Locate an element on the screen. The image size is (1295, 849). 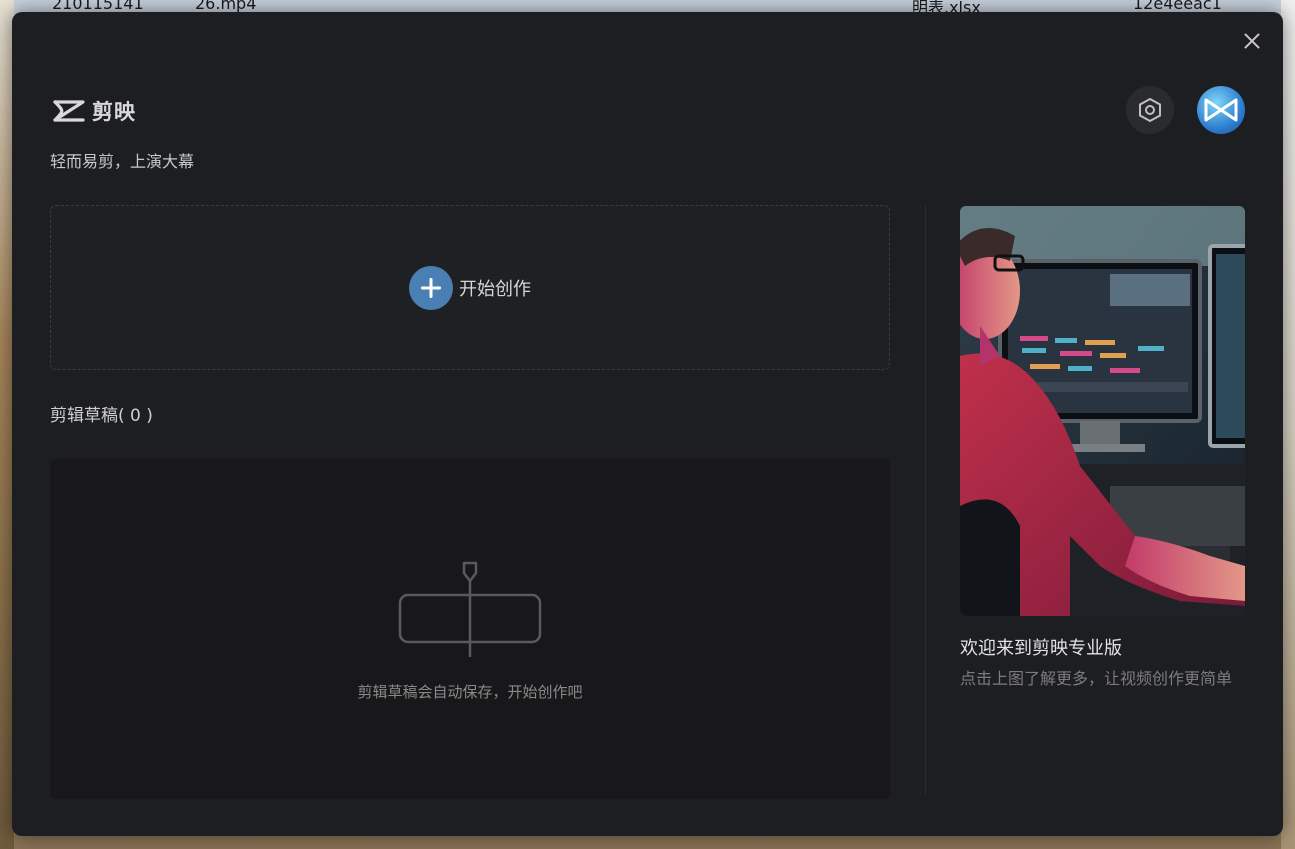
desktop-background-right is located at coordinates (1288, 424).